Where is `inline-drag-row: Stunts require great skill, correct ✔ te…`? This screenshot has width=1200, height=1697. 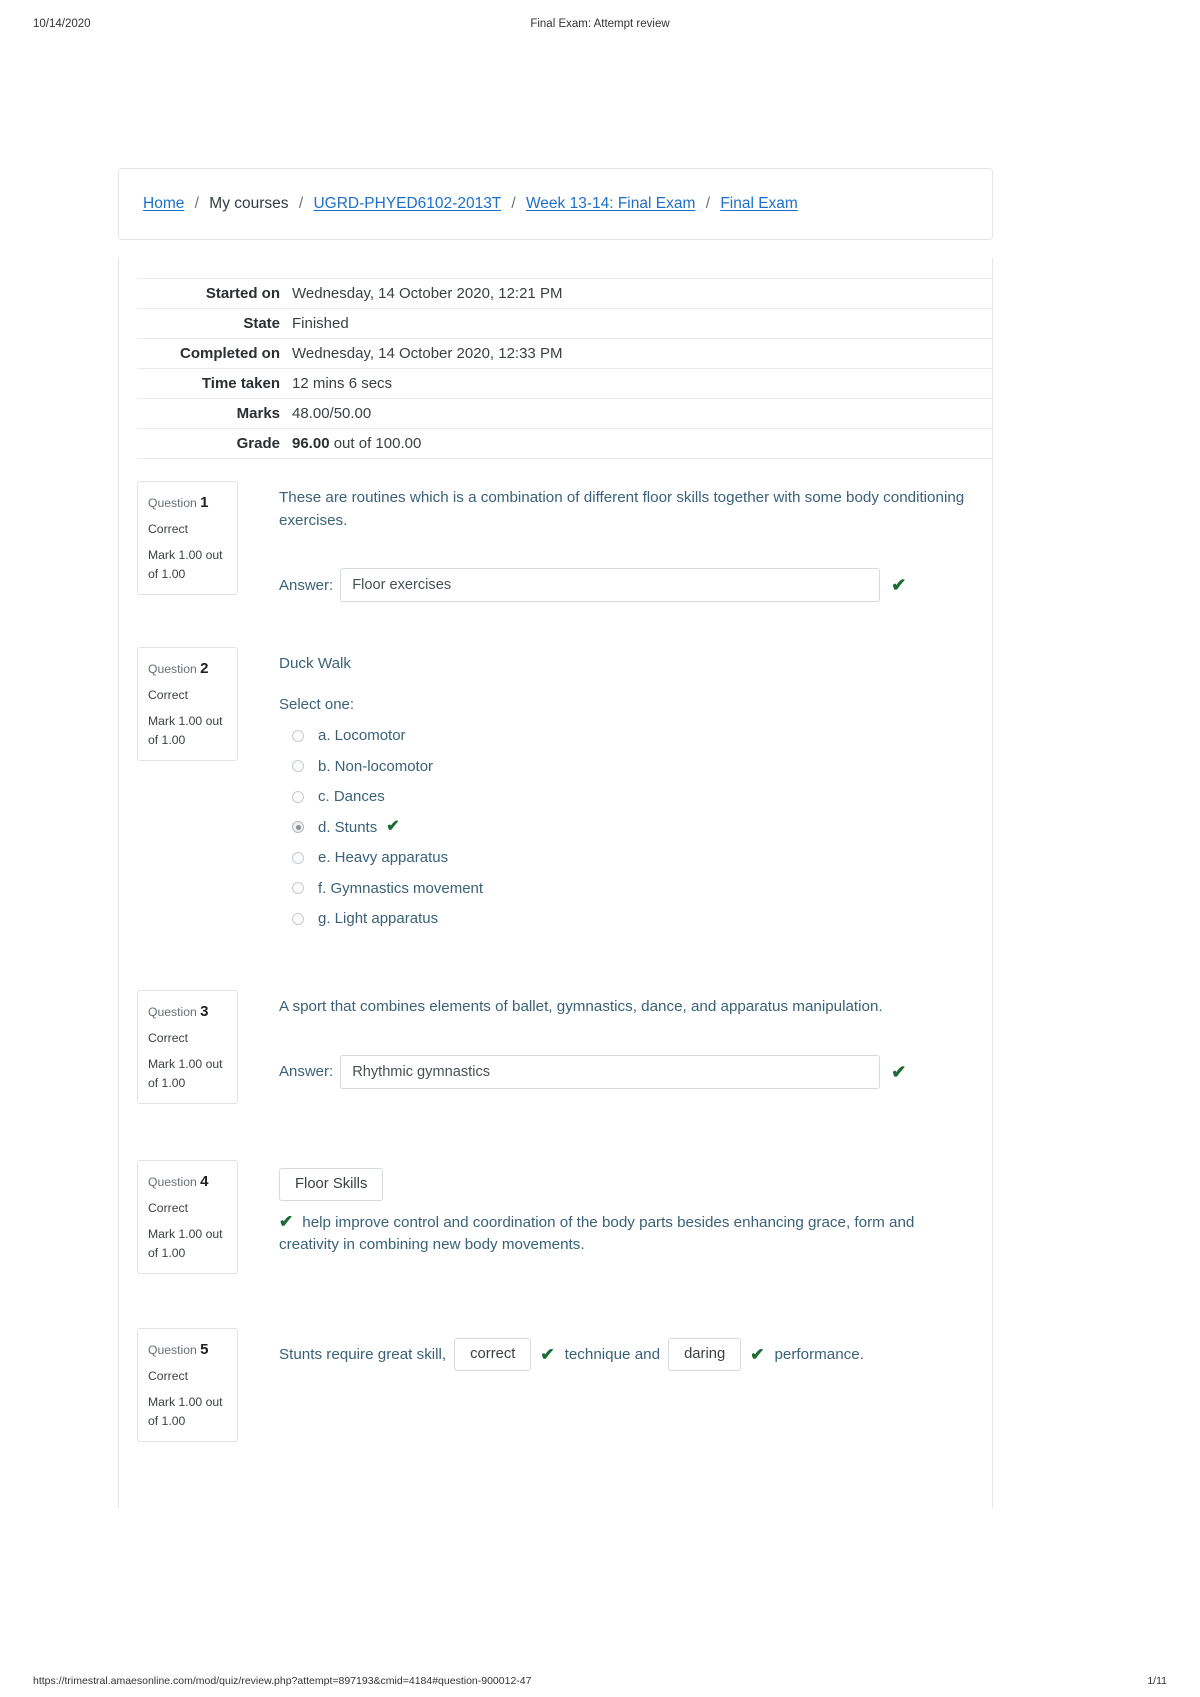
inline-drag-row: Stunts require great skill, correct ✔ te… is located at coordinates (626, 1354).